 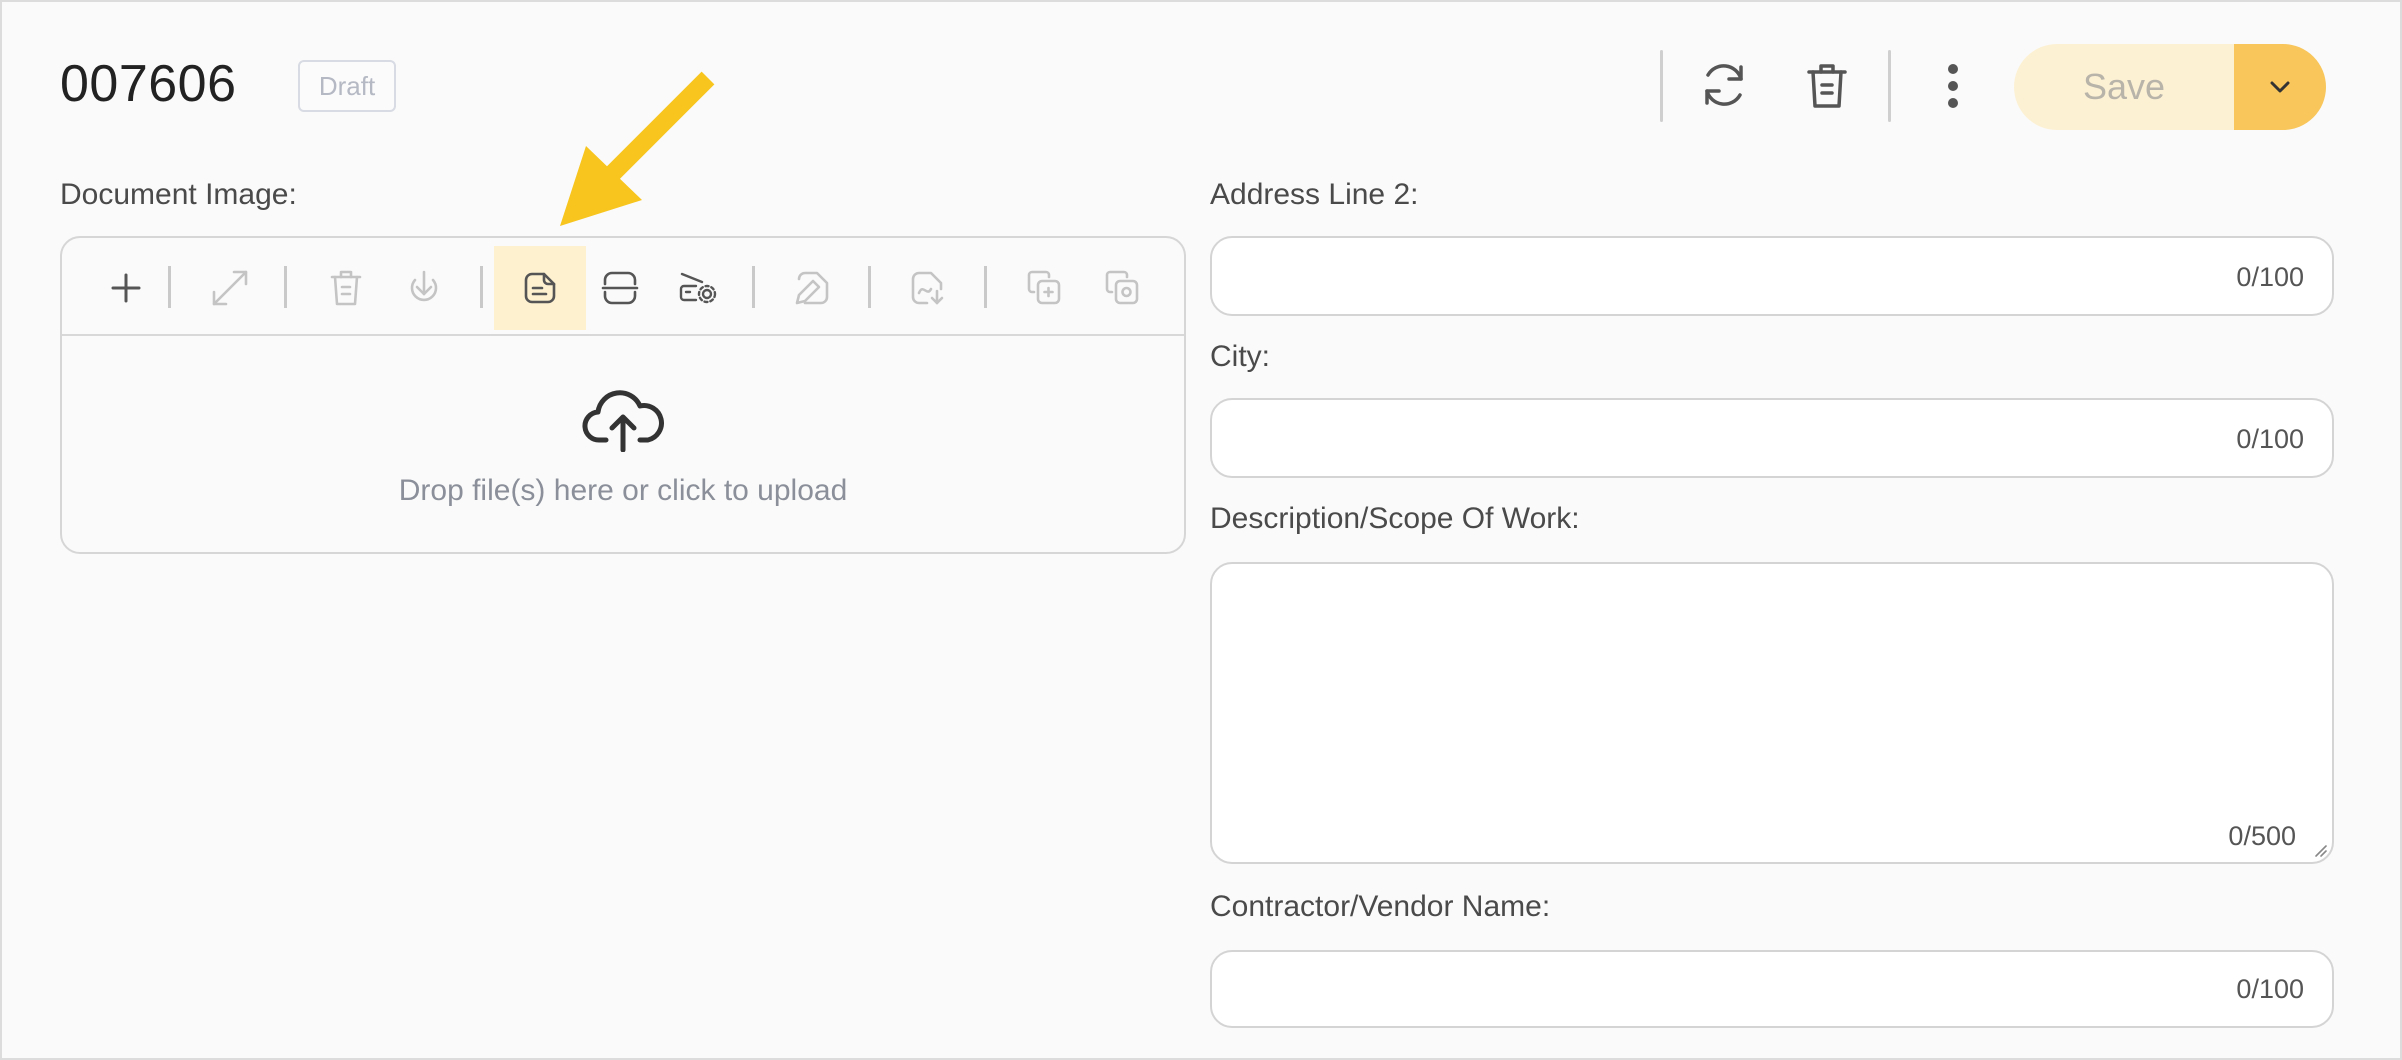 I want to click on save-options-dropdown, so click(x=2280, y=87).